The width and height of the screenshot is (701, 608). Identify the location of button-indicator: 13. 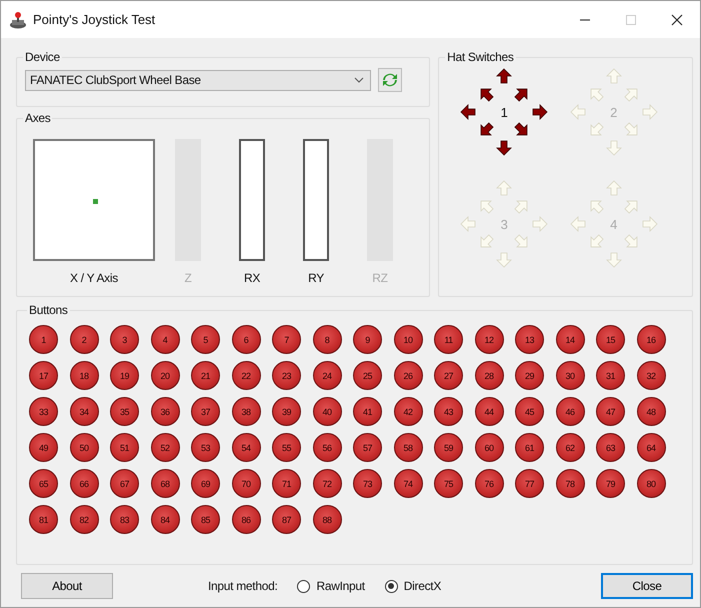
(529, 339).